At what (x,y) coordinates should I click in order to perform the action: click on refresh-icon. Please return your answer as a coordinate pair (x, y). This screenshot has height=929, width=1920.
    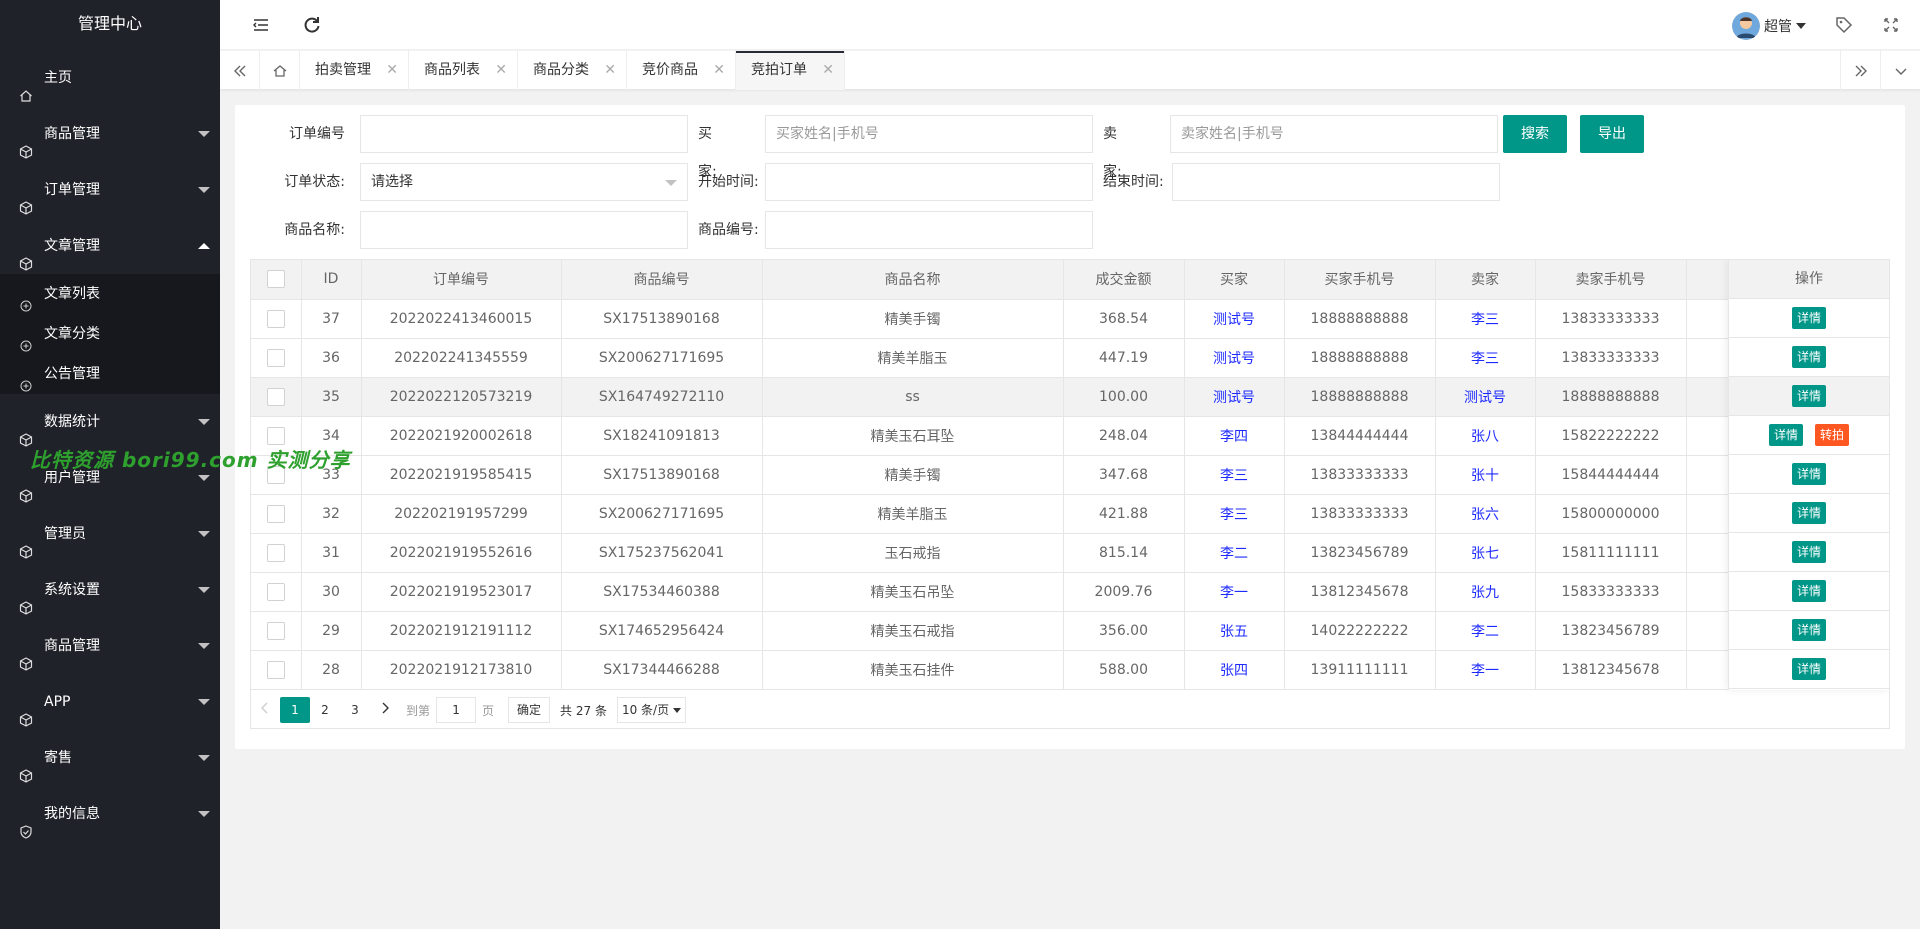
    Looking at the image, I should click on (312, 25).